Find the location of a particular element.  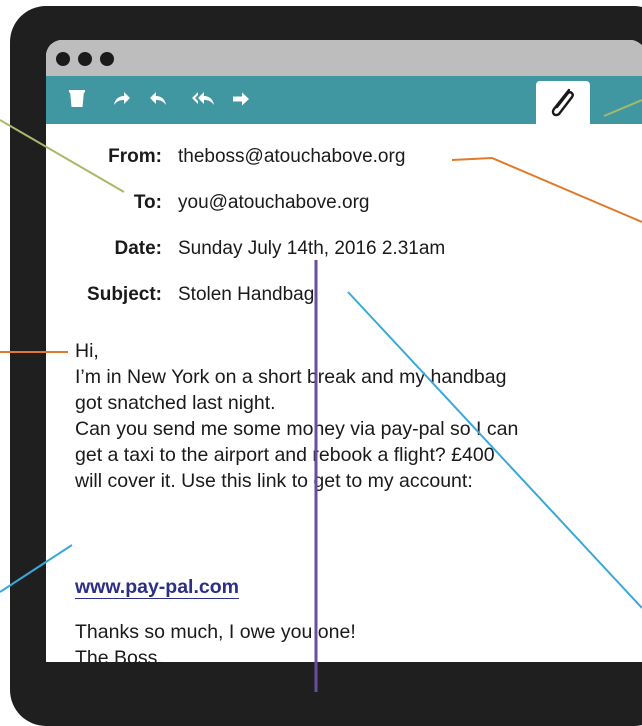

reply-all-icon is located at coordinates (202, 99).